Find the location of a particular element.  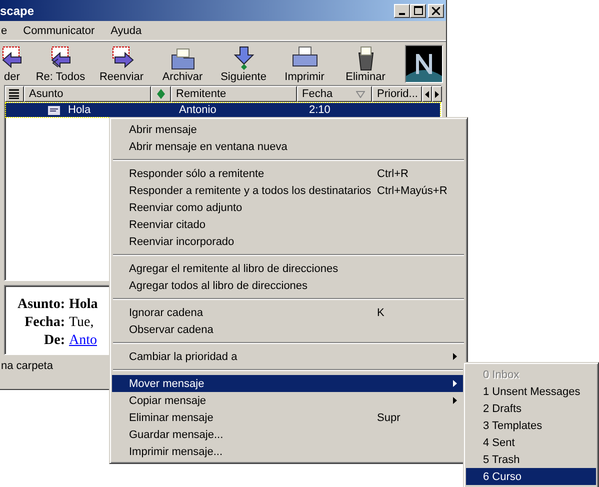

right-arrow-icon is located at coordinates (437, 94).